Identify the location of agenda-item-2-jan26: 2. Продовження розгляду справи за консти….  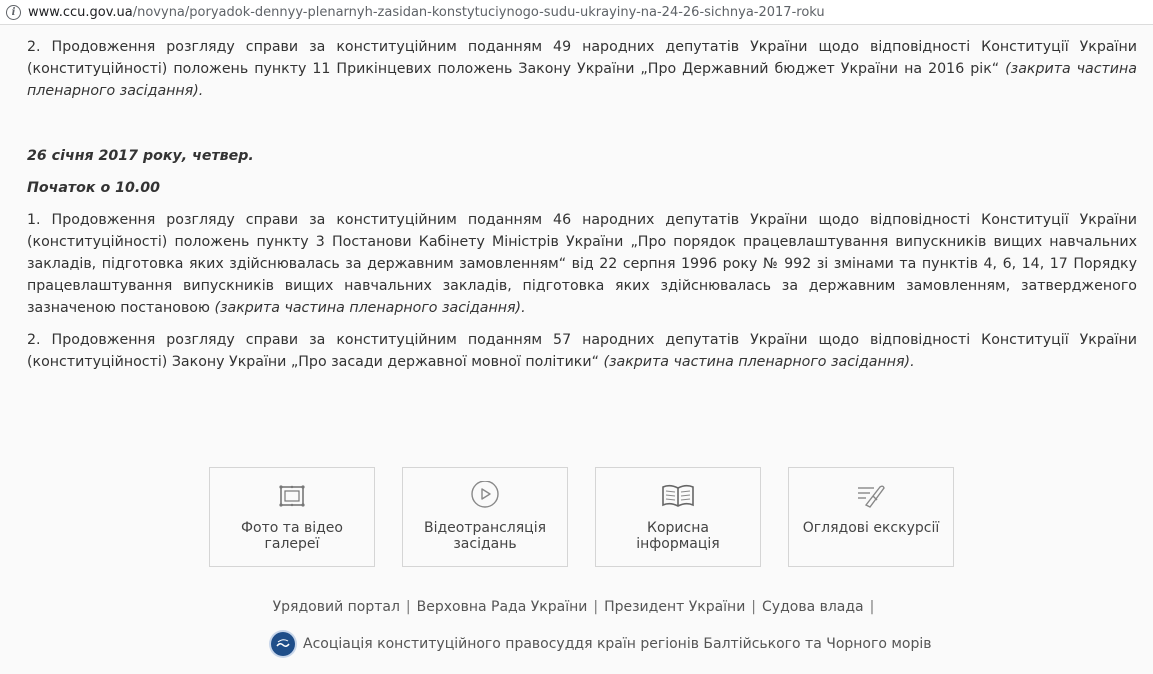
(582, 351).